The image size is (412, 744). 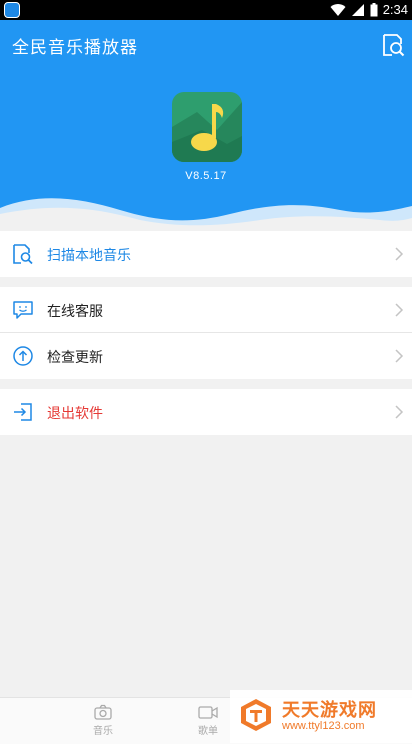 I want to click on menu-item-online-service: 在线客服, so click(x=206, y=310).